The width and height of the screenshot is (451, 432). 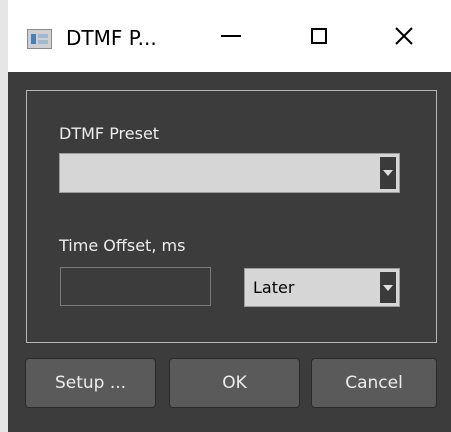 I want to click on offset-label: Time Offset, ms, so click(x=122, y=245).